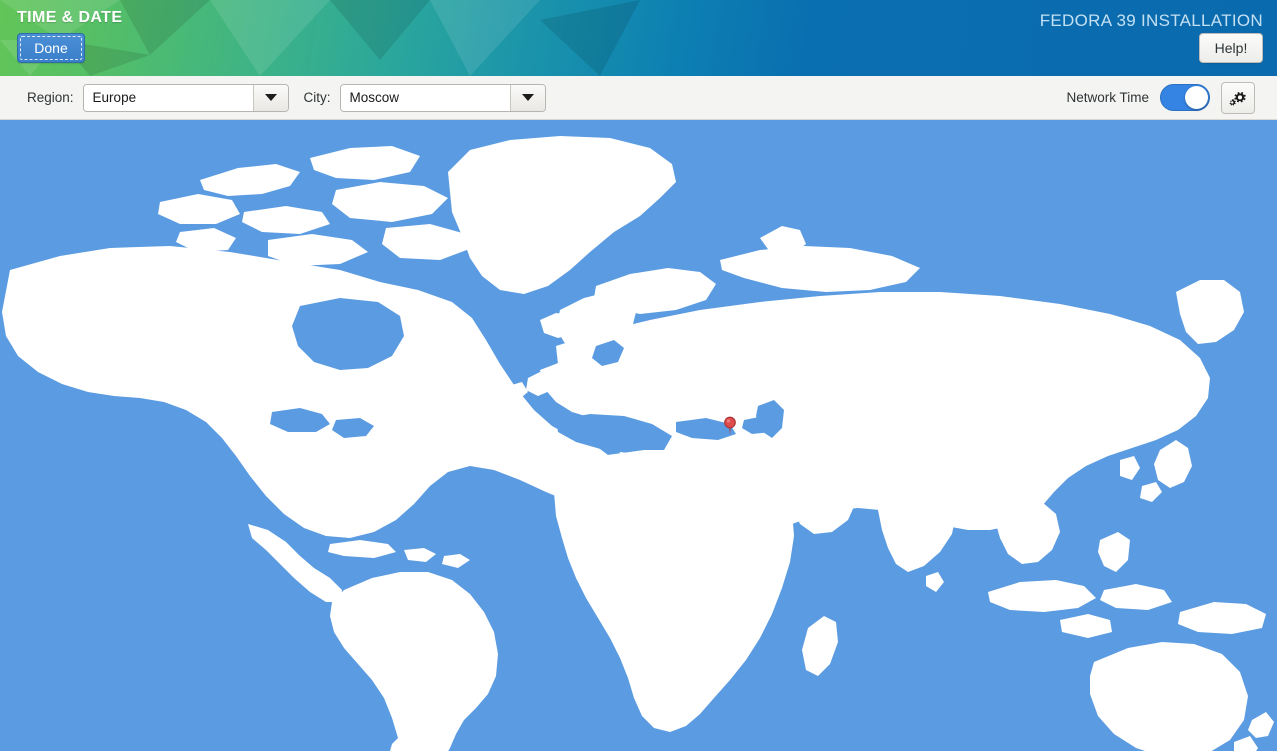 The image size is (1277, 751). Describe the element at coordinates (638, 98) in the screenshot. I see `timezone-toolbar: Region: Europe City: Moscow Network Time` at that location.